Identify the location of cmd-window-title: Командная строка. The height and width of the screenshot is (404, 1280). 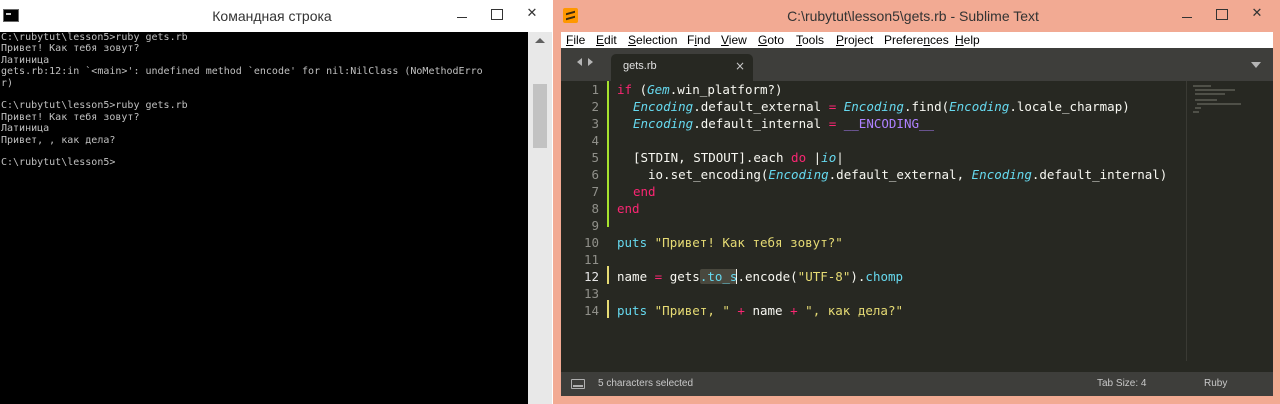
(272, 16).